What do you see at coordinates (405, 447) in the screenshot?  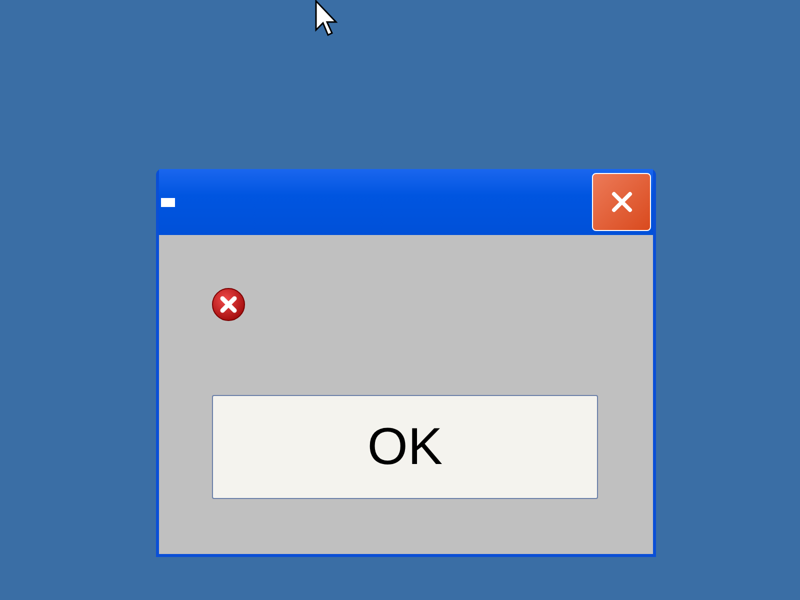 I see `ok-button: OK` at bounding box center [405, 447].